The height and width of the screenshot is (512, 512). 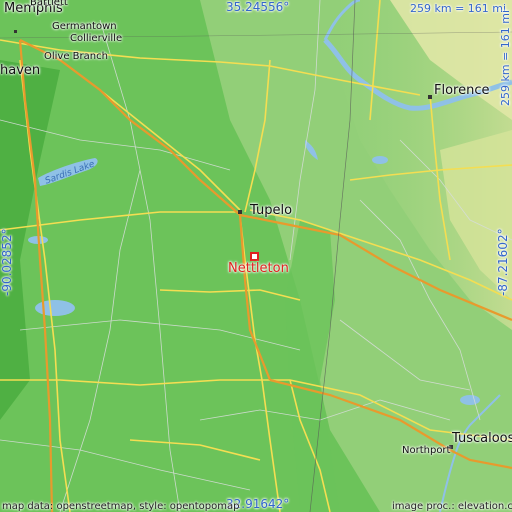 What do you see at coordinates (7, 262) in the screenshot?
I see `coord-left: -90.02852°` at bounding box center [7, 262].